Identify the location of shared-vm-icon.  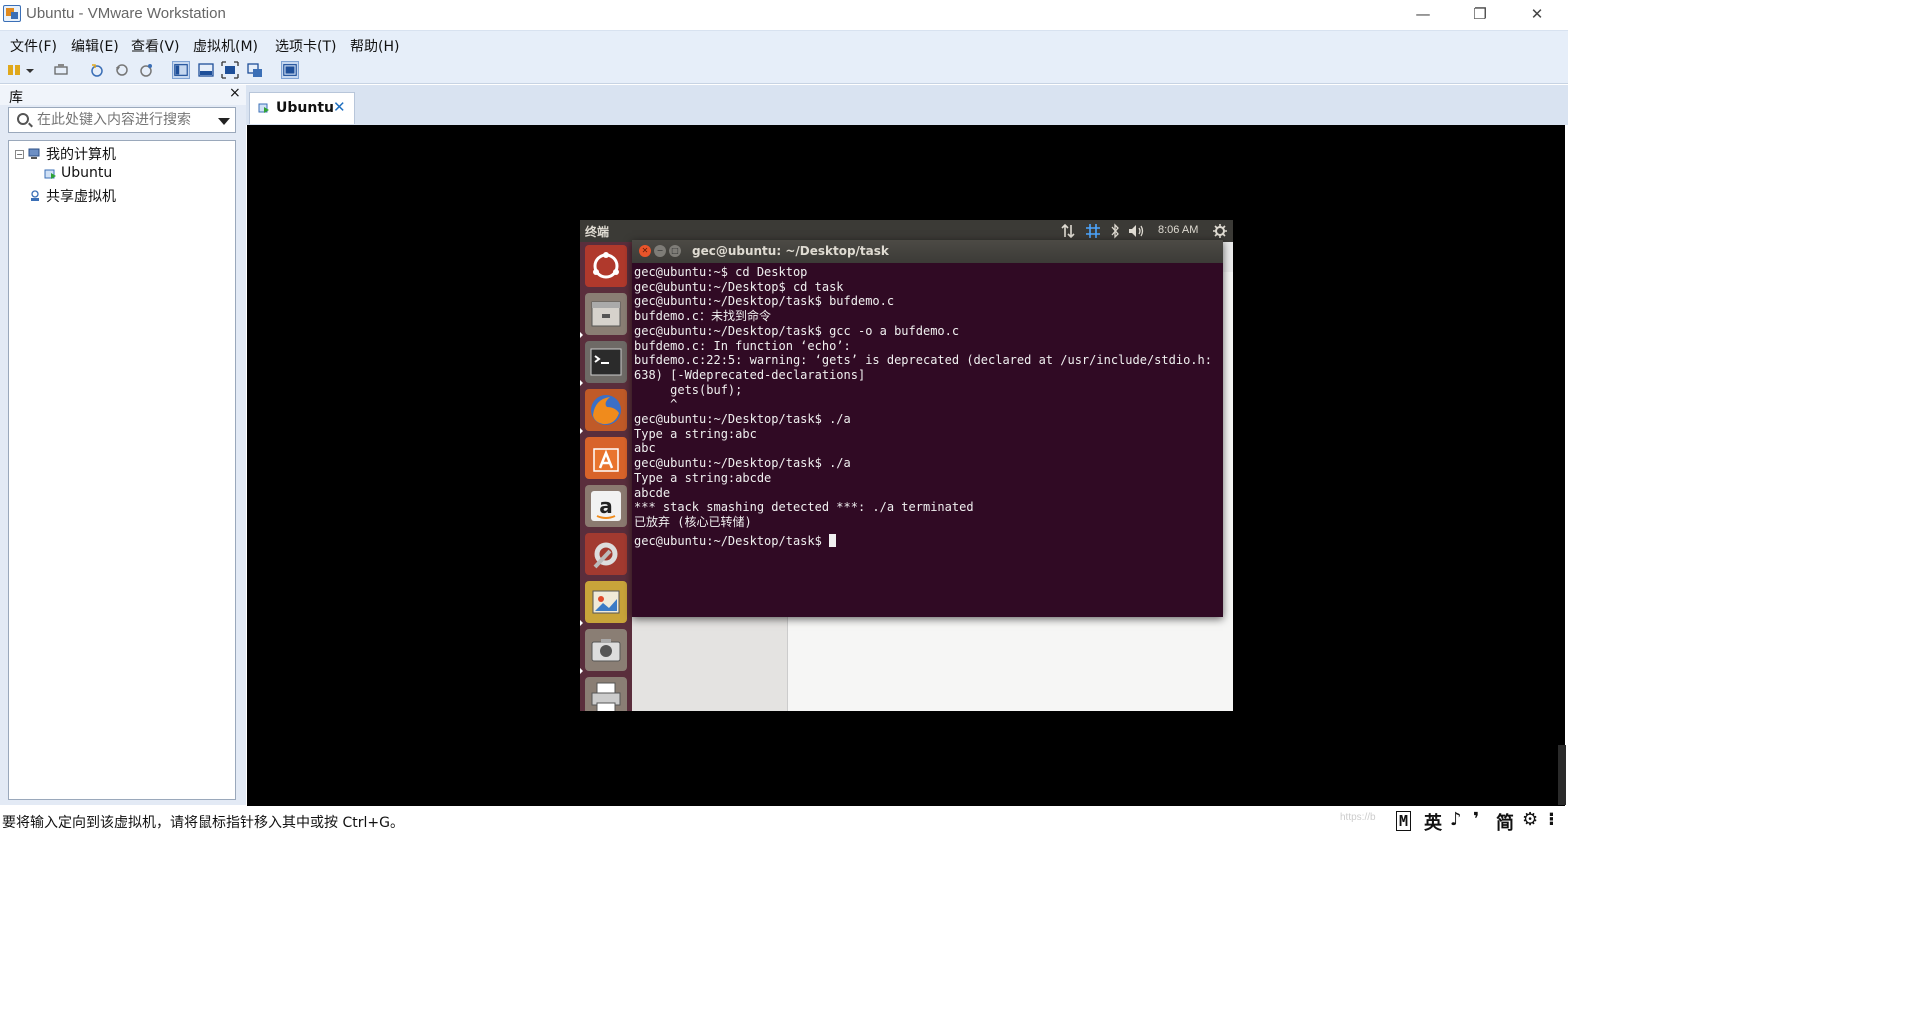
(35, 195).